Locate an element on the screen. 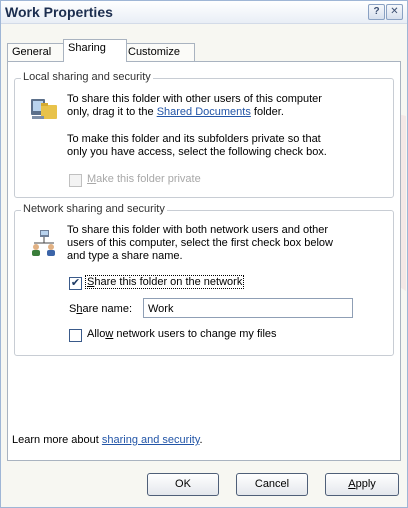 The height and width of the screenshot is (508, 408). network-users-icon is located at coordinates (44, 244).